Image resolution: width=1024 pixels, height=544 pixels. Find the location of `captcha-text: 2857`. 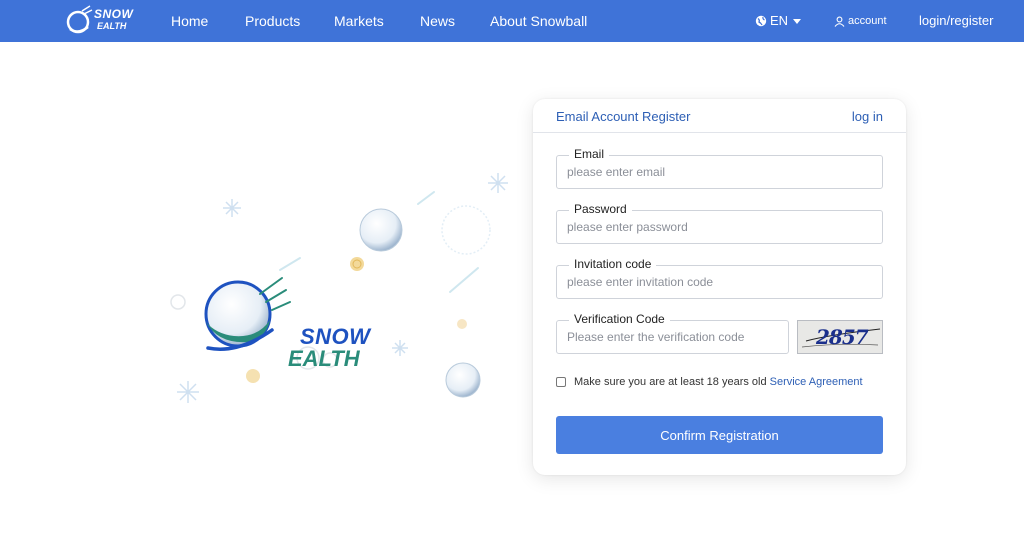

captcha-text: 2857 is located at coordinates (842, 337).